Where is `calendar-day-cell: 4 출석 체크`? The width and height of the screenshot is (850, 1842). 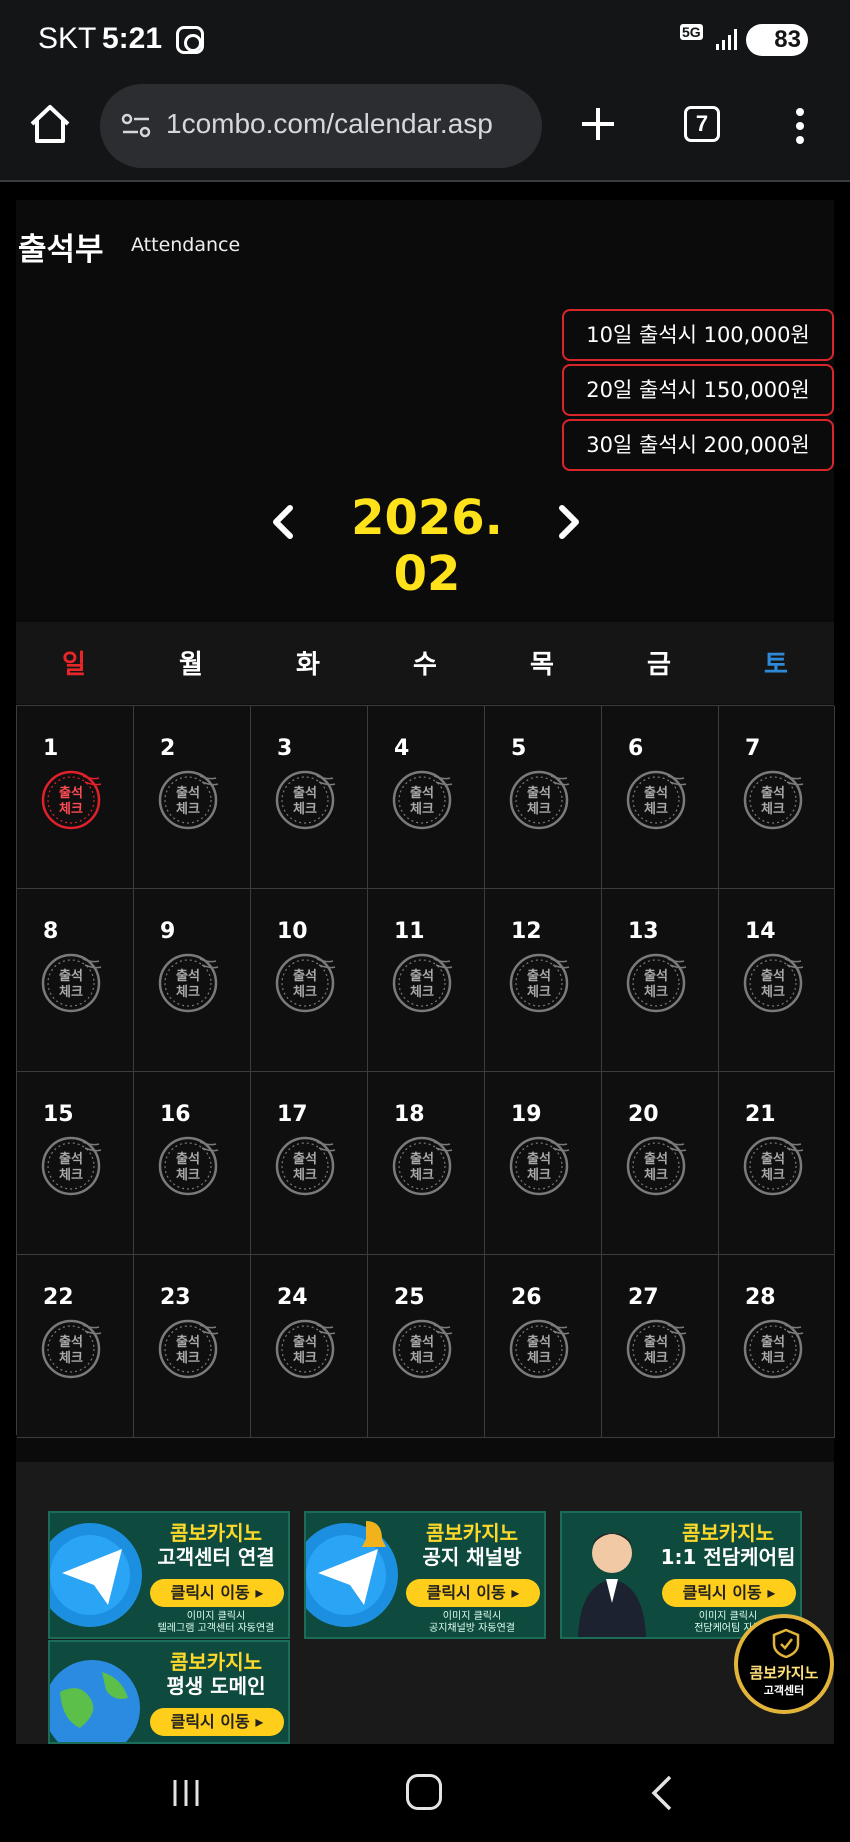
calendar-day-cell: 4 출석 체크 is located at coordinates (426, 797).